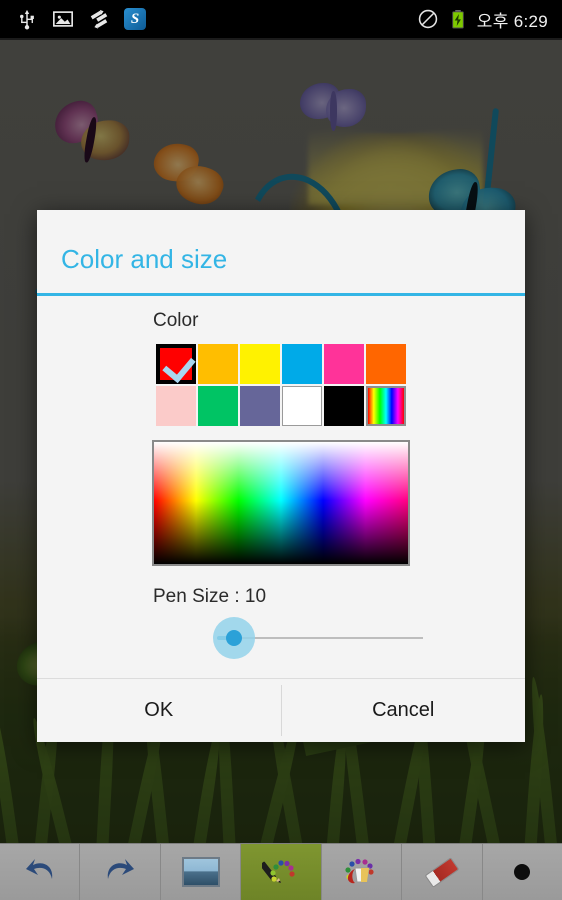  What do you see at coordinates (159, 710) in the screenshot?
I see `ok-button: OK` at bounding box center [159, 710].